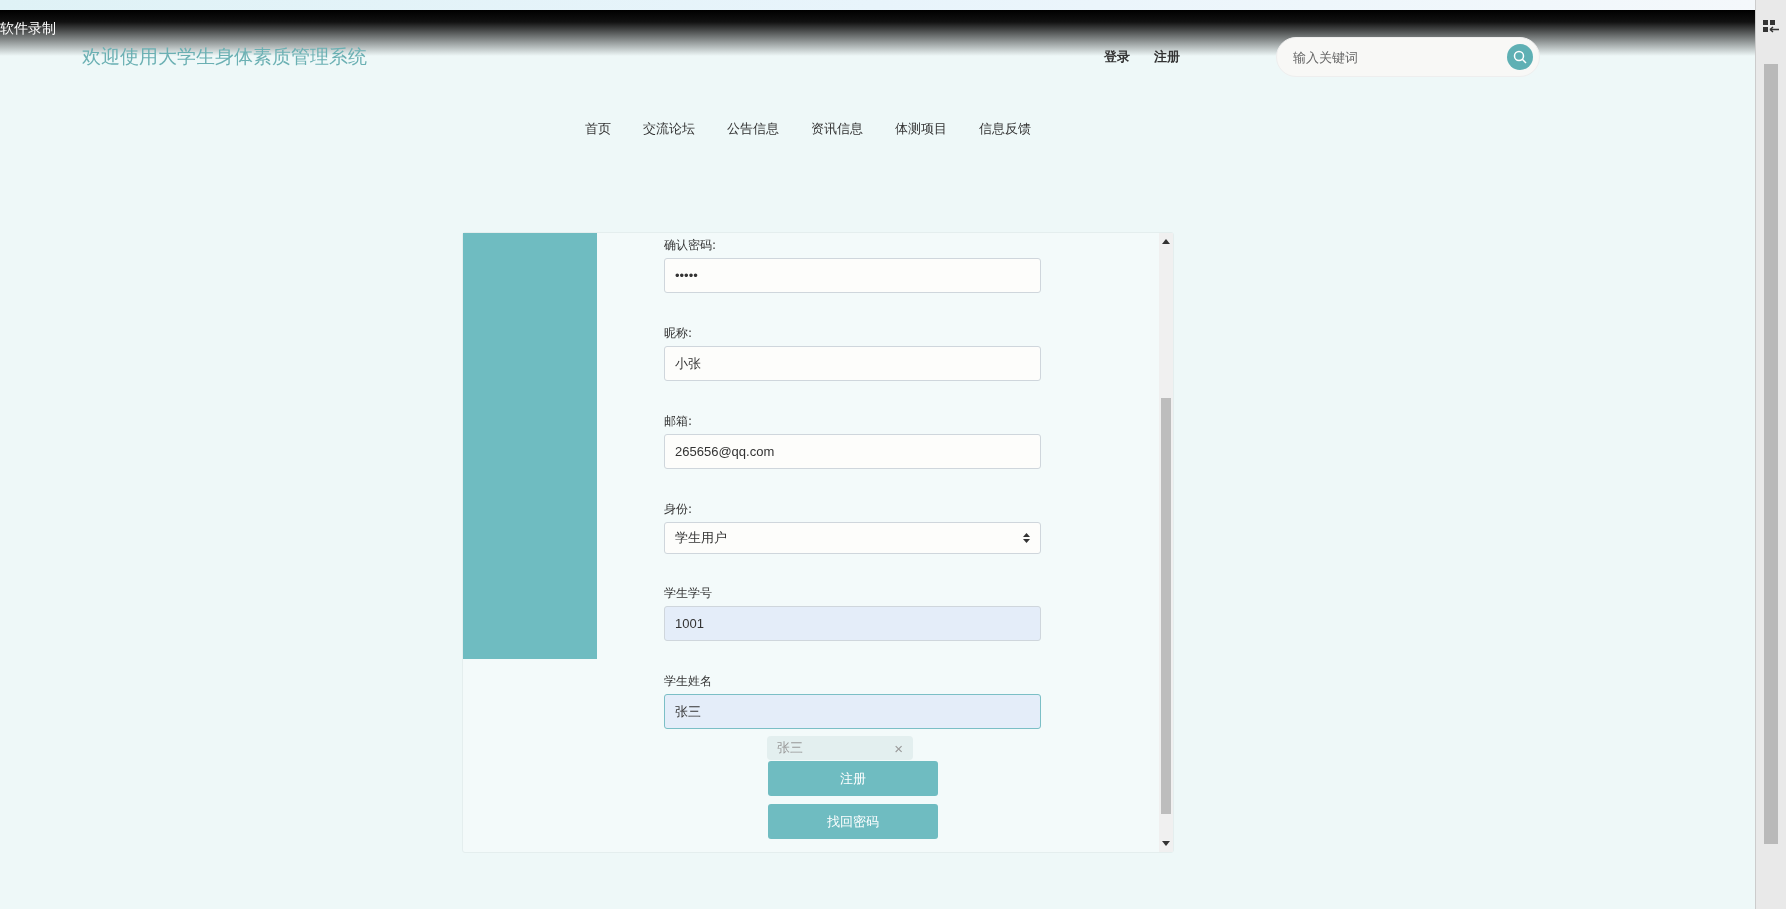 The width and height of the screenshot is (1786, 909). I want to click on field-label: 学生学号, so click(688, 593).